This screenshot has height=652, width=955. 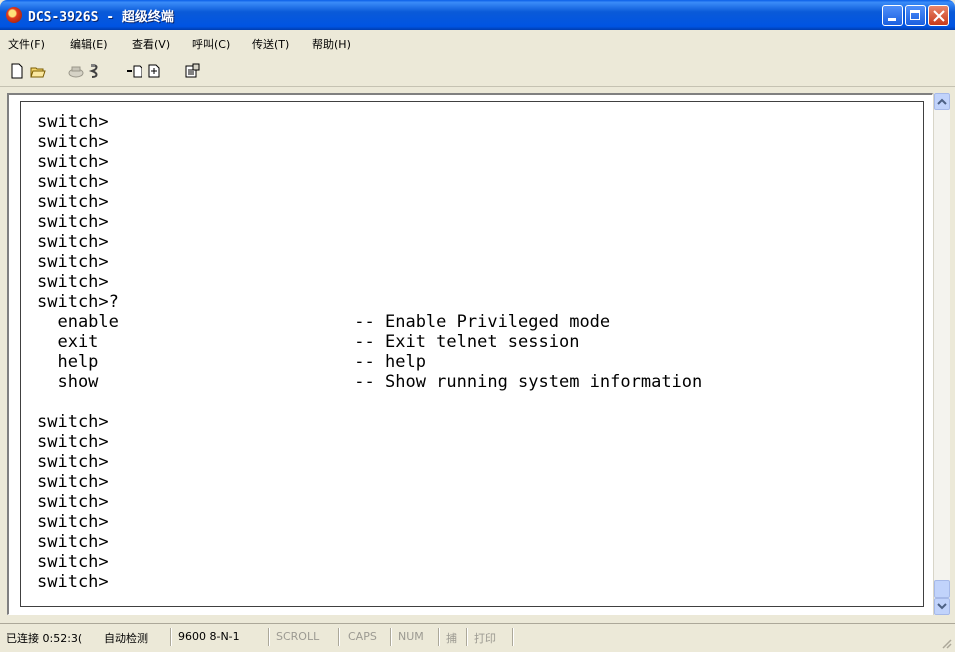 What do you see at coordinates (151, 44) in the screenshot?
I see `menu-view: 查看(V)` at bounding box center [151, 44].